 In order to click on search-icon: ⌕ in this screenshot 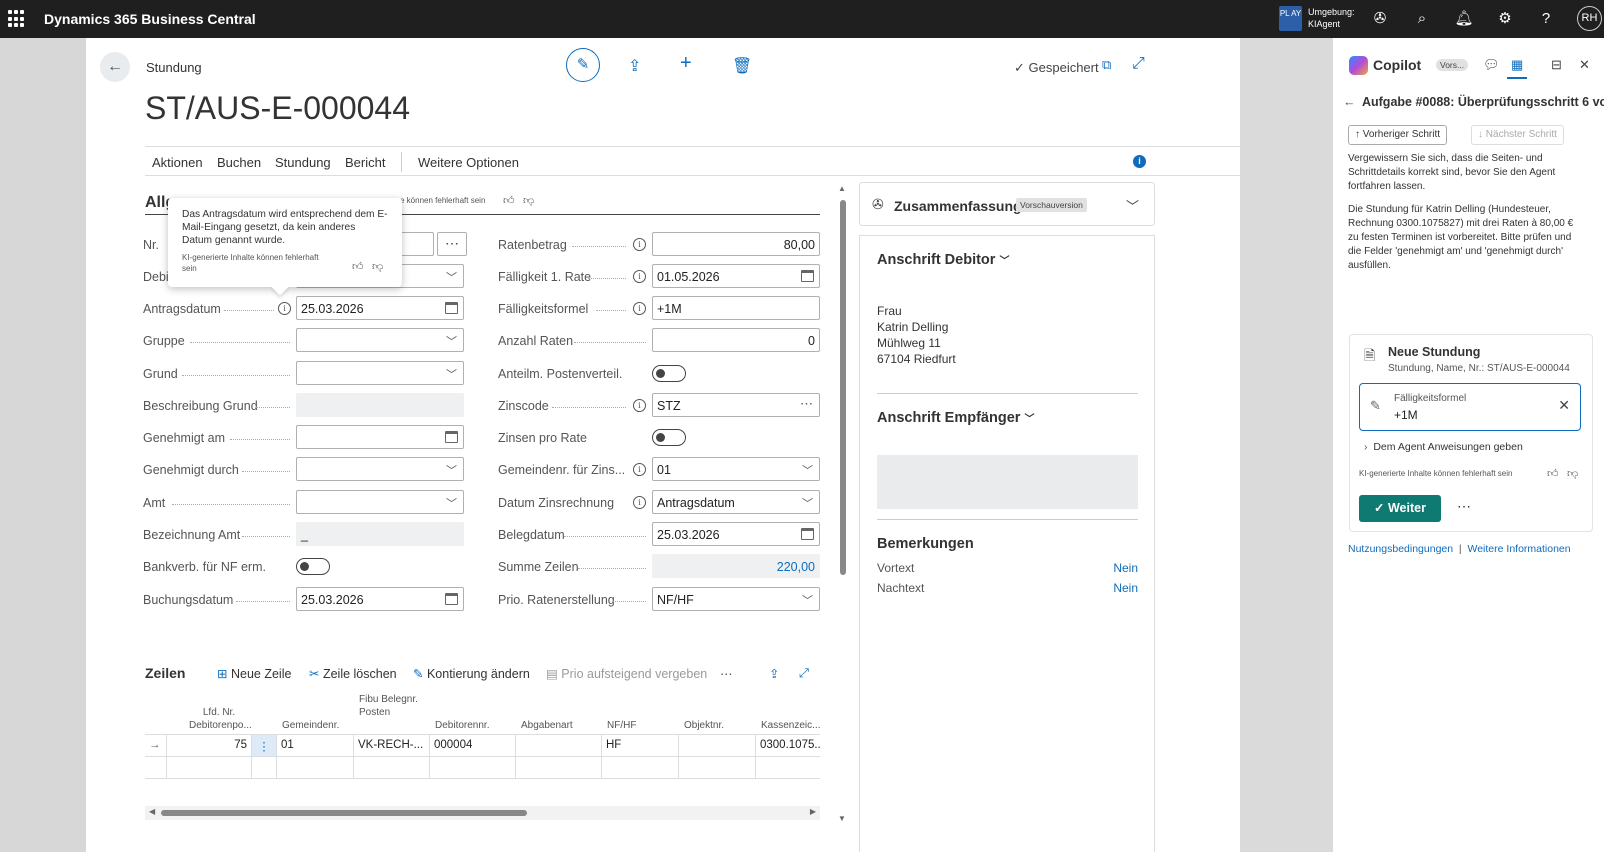, I will do `click(1422, 19)`.